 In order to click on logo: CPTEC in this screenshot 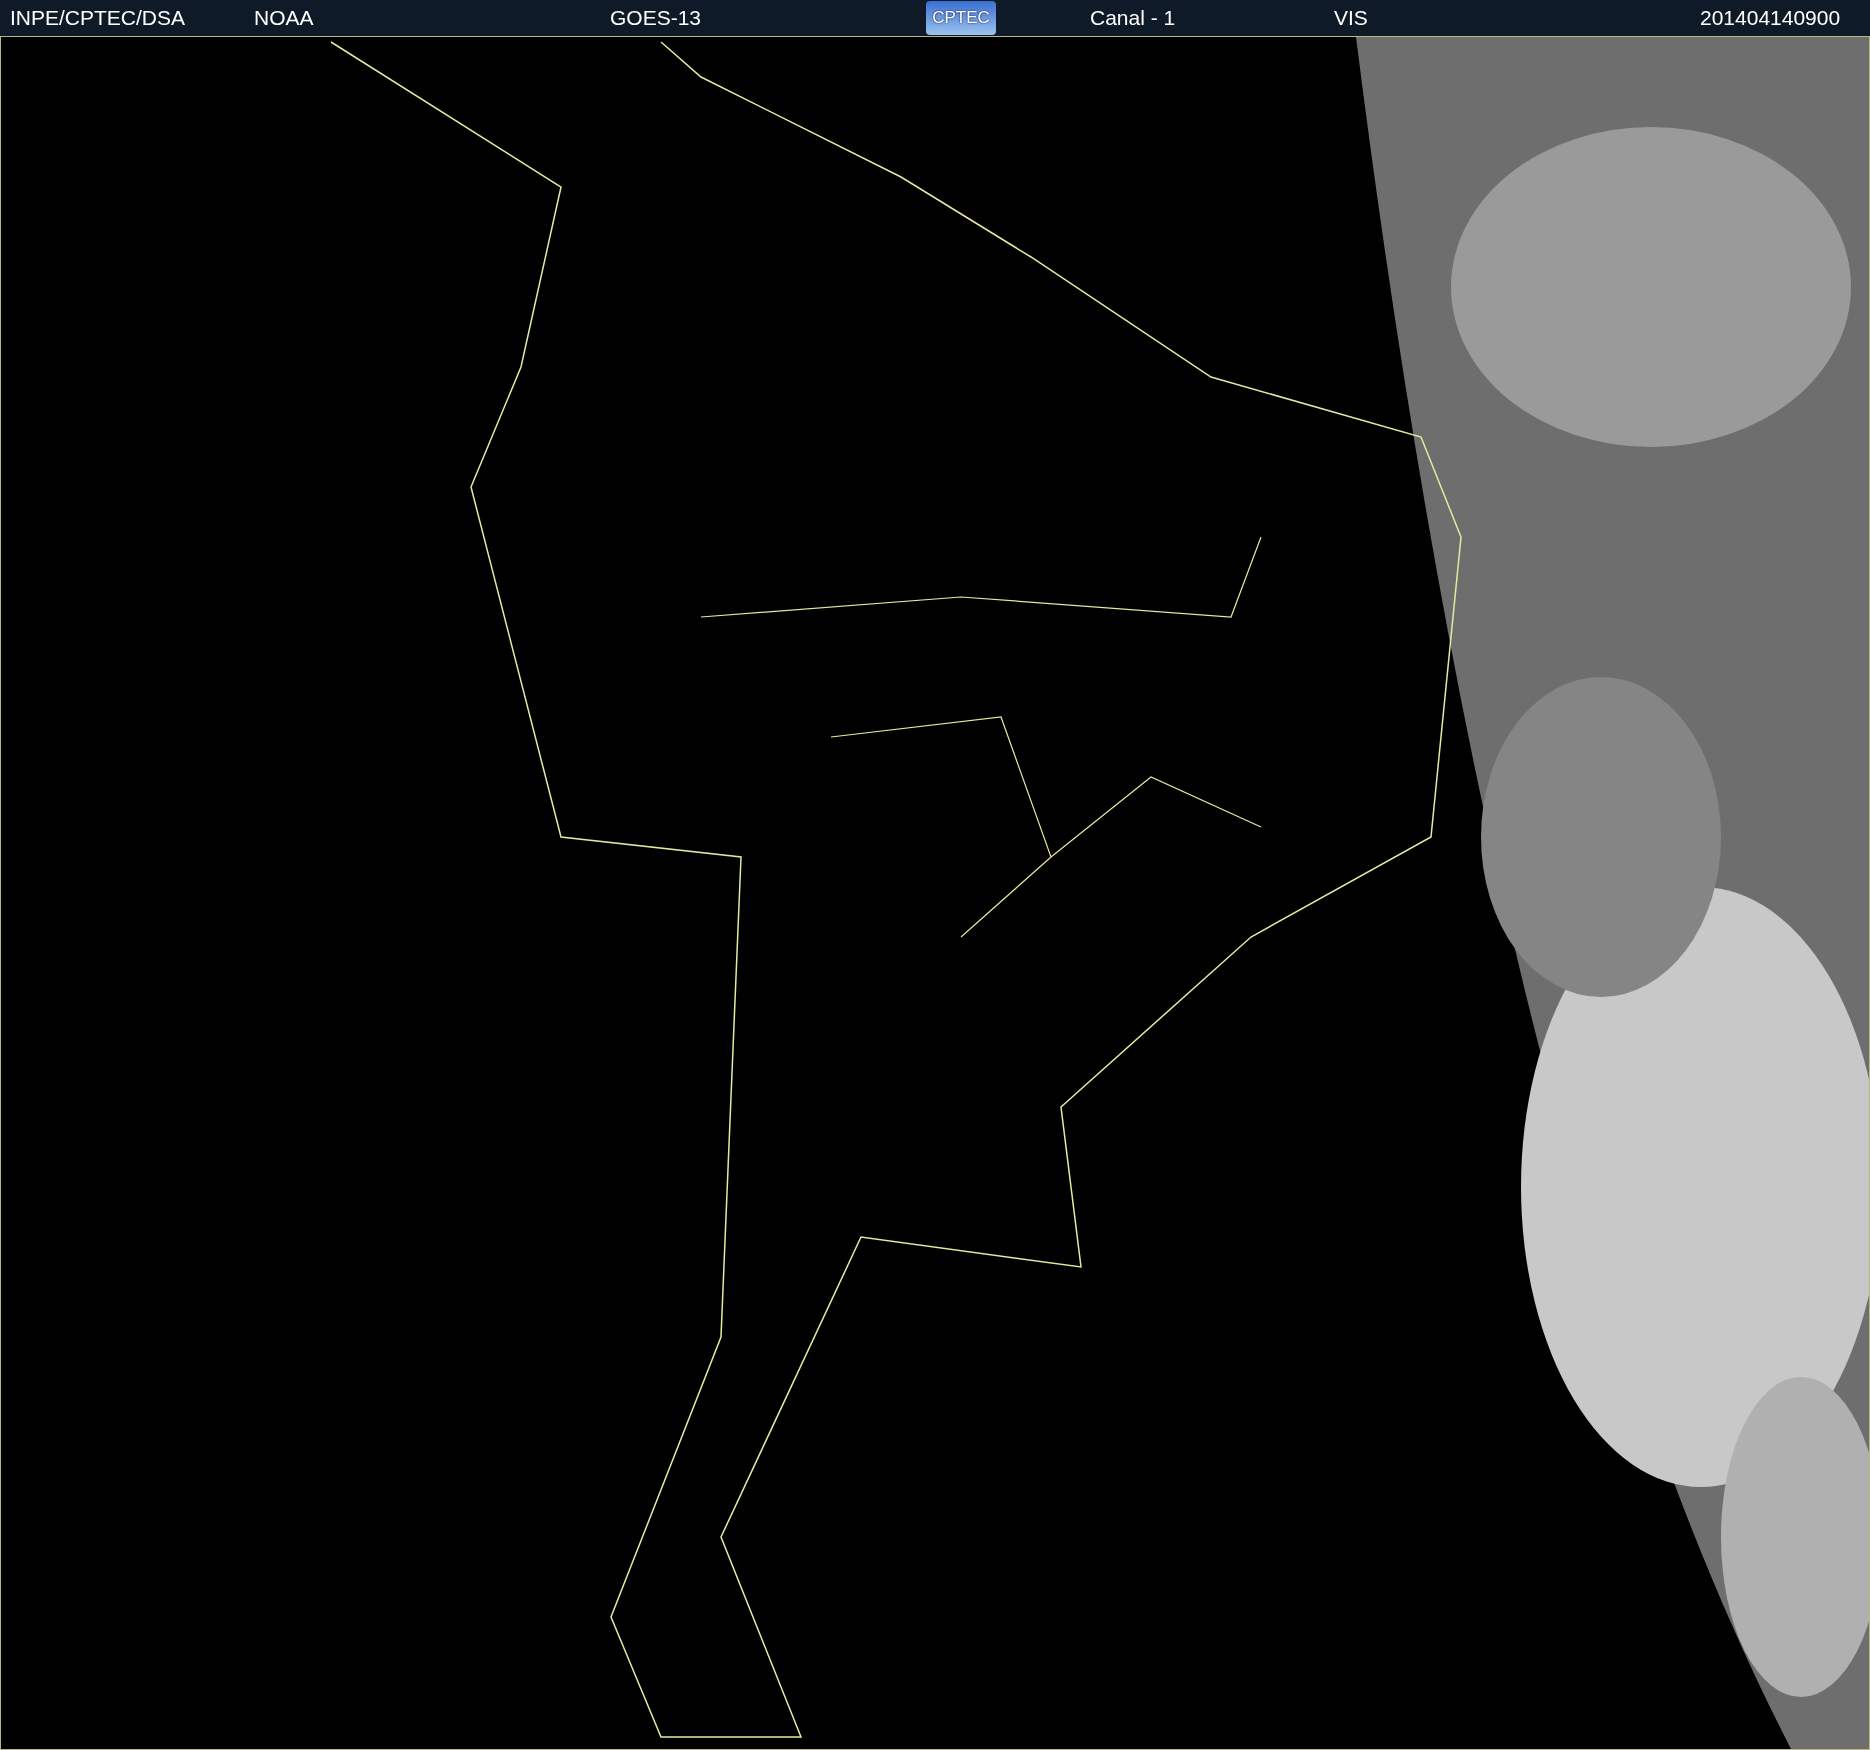, I will do `click(961, 18)`.